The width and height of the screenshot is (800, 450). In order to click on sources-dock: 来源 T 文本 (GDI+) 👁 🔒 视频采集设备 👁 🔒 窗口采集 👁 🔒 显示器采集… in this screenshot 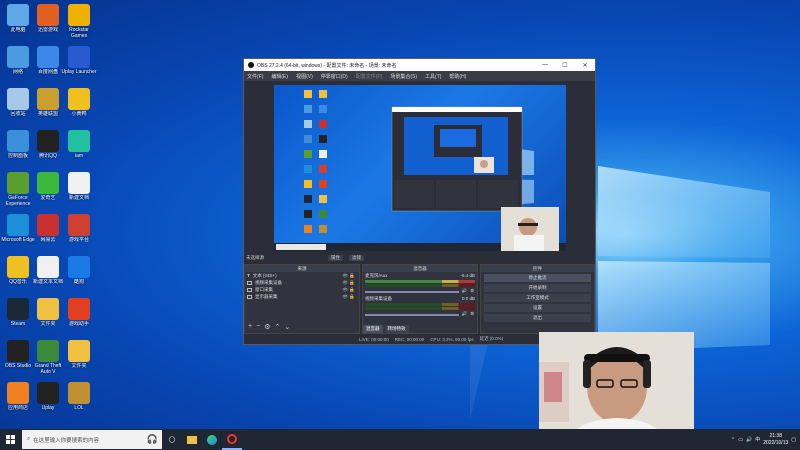, I will do `click(302, 299)`.